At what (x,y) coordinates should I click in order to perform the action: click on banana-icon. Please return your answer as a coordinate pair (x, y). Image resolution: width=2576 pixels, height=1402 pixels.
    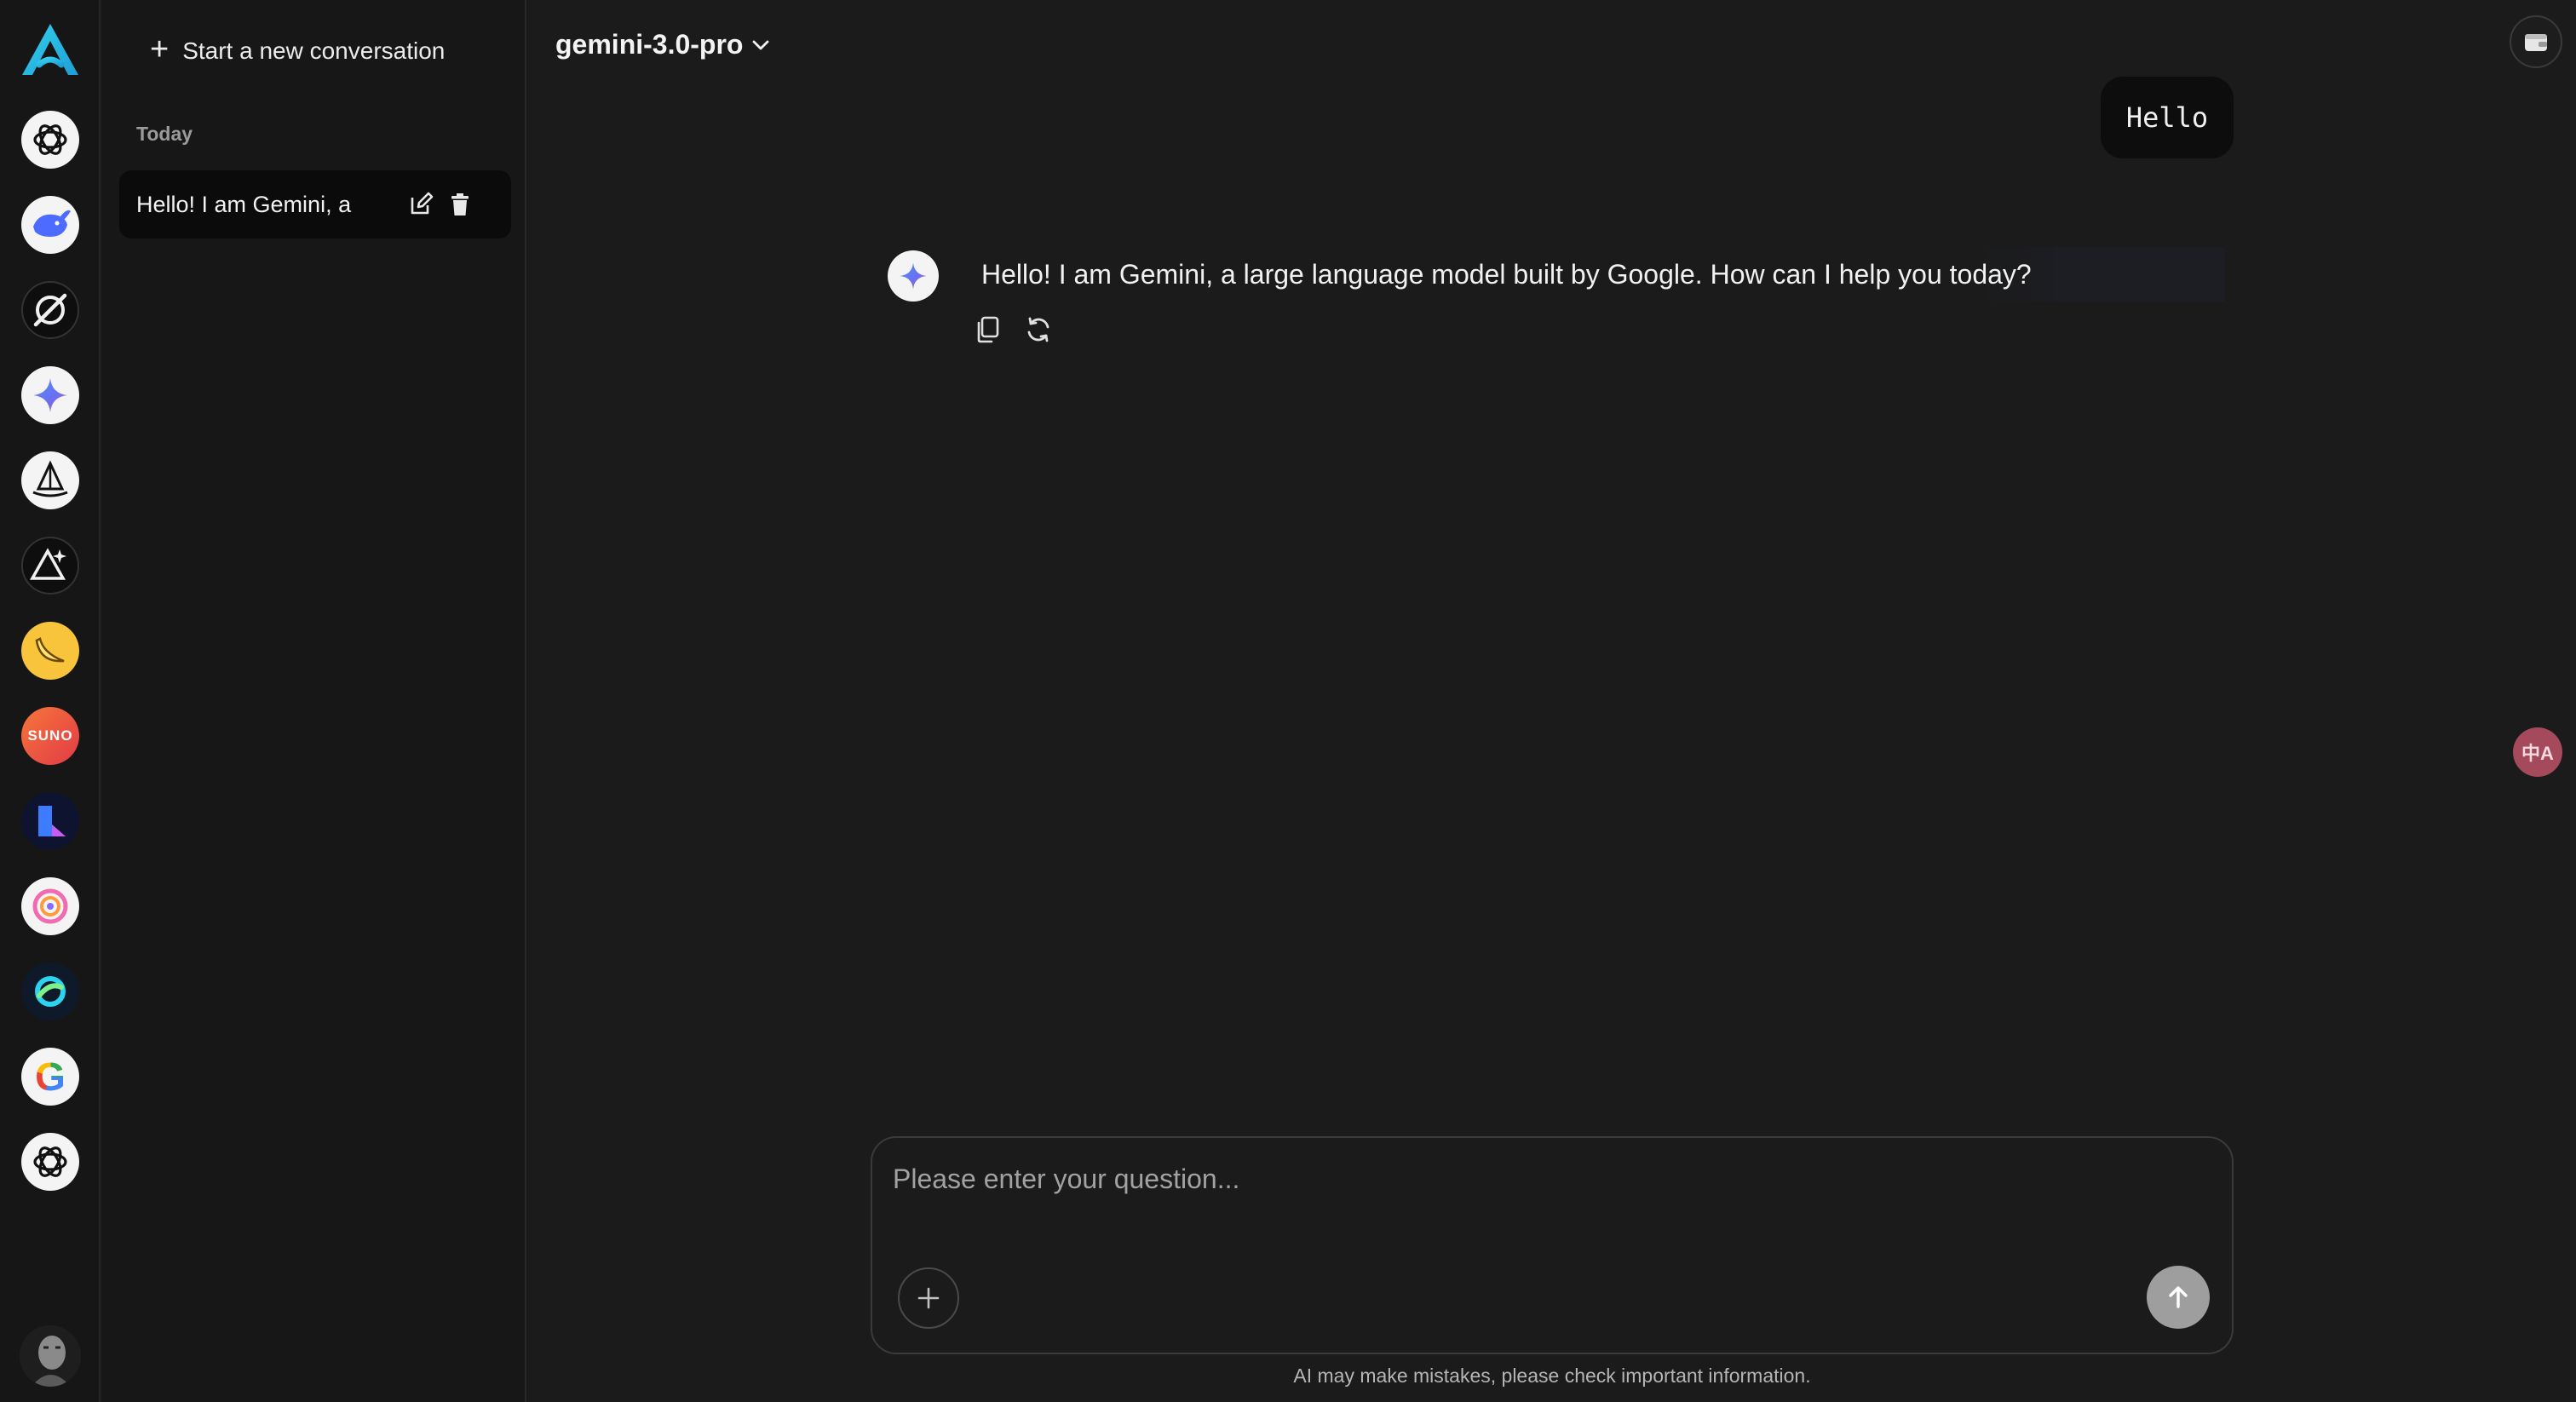
    Looking at the image, I should click on (50, 650).